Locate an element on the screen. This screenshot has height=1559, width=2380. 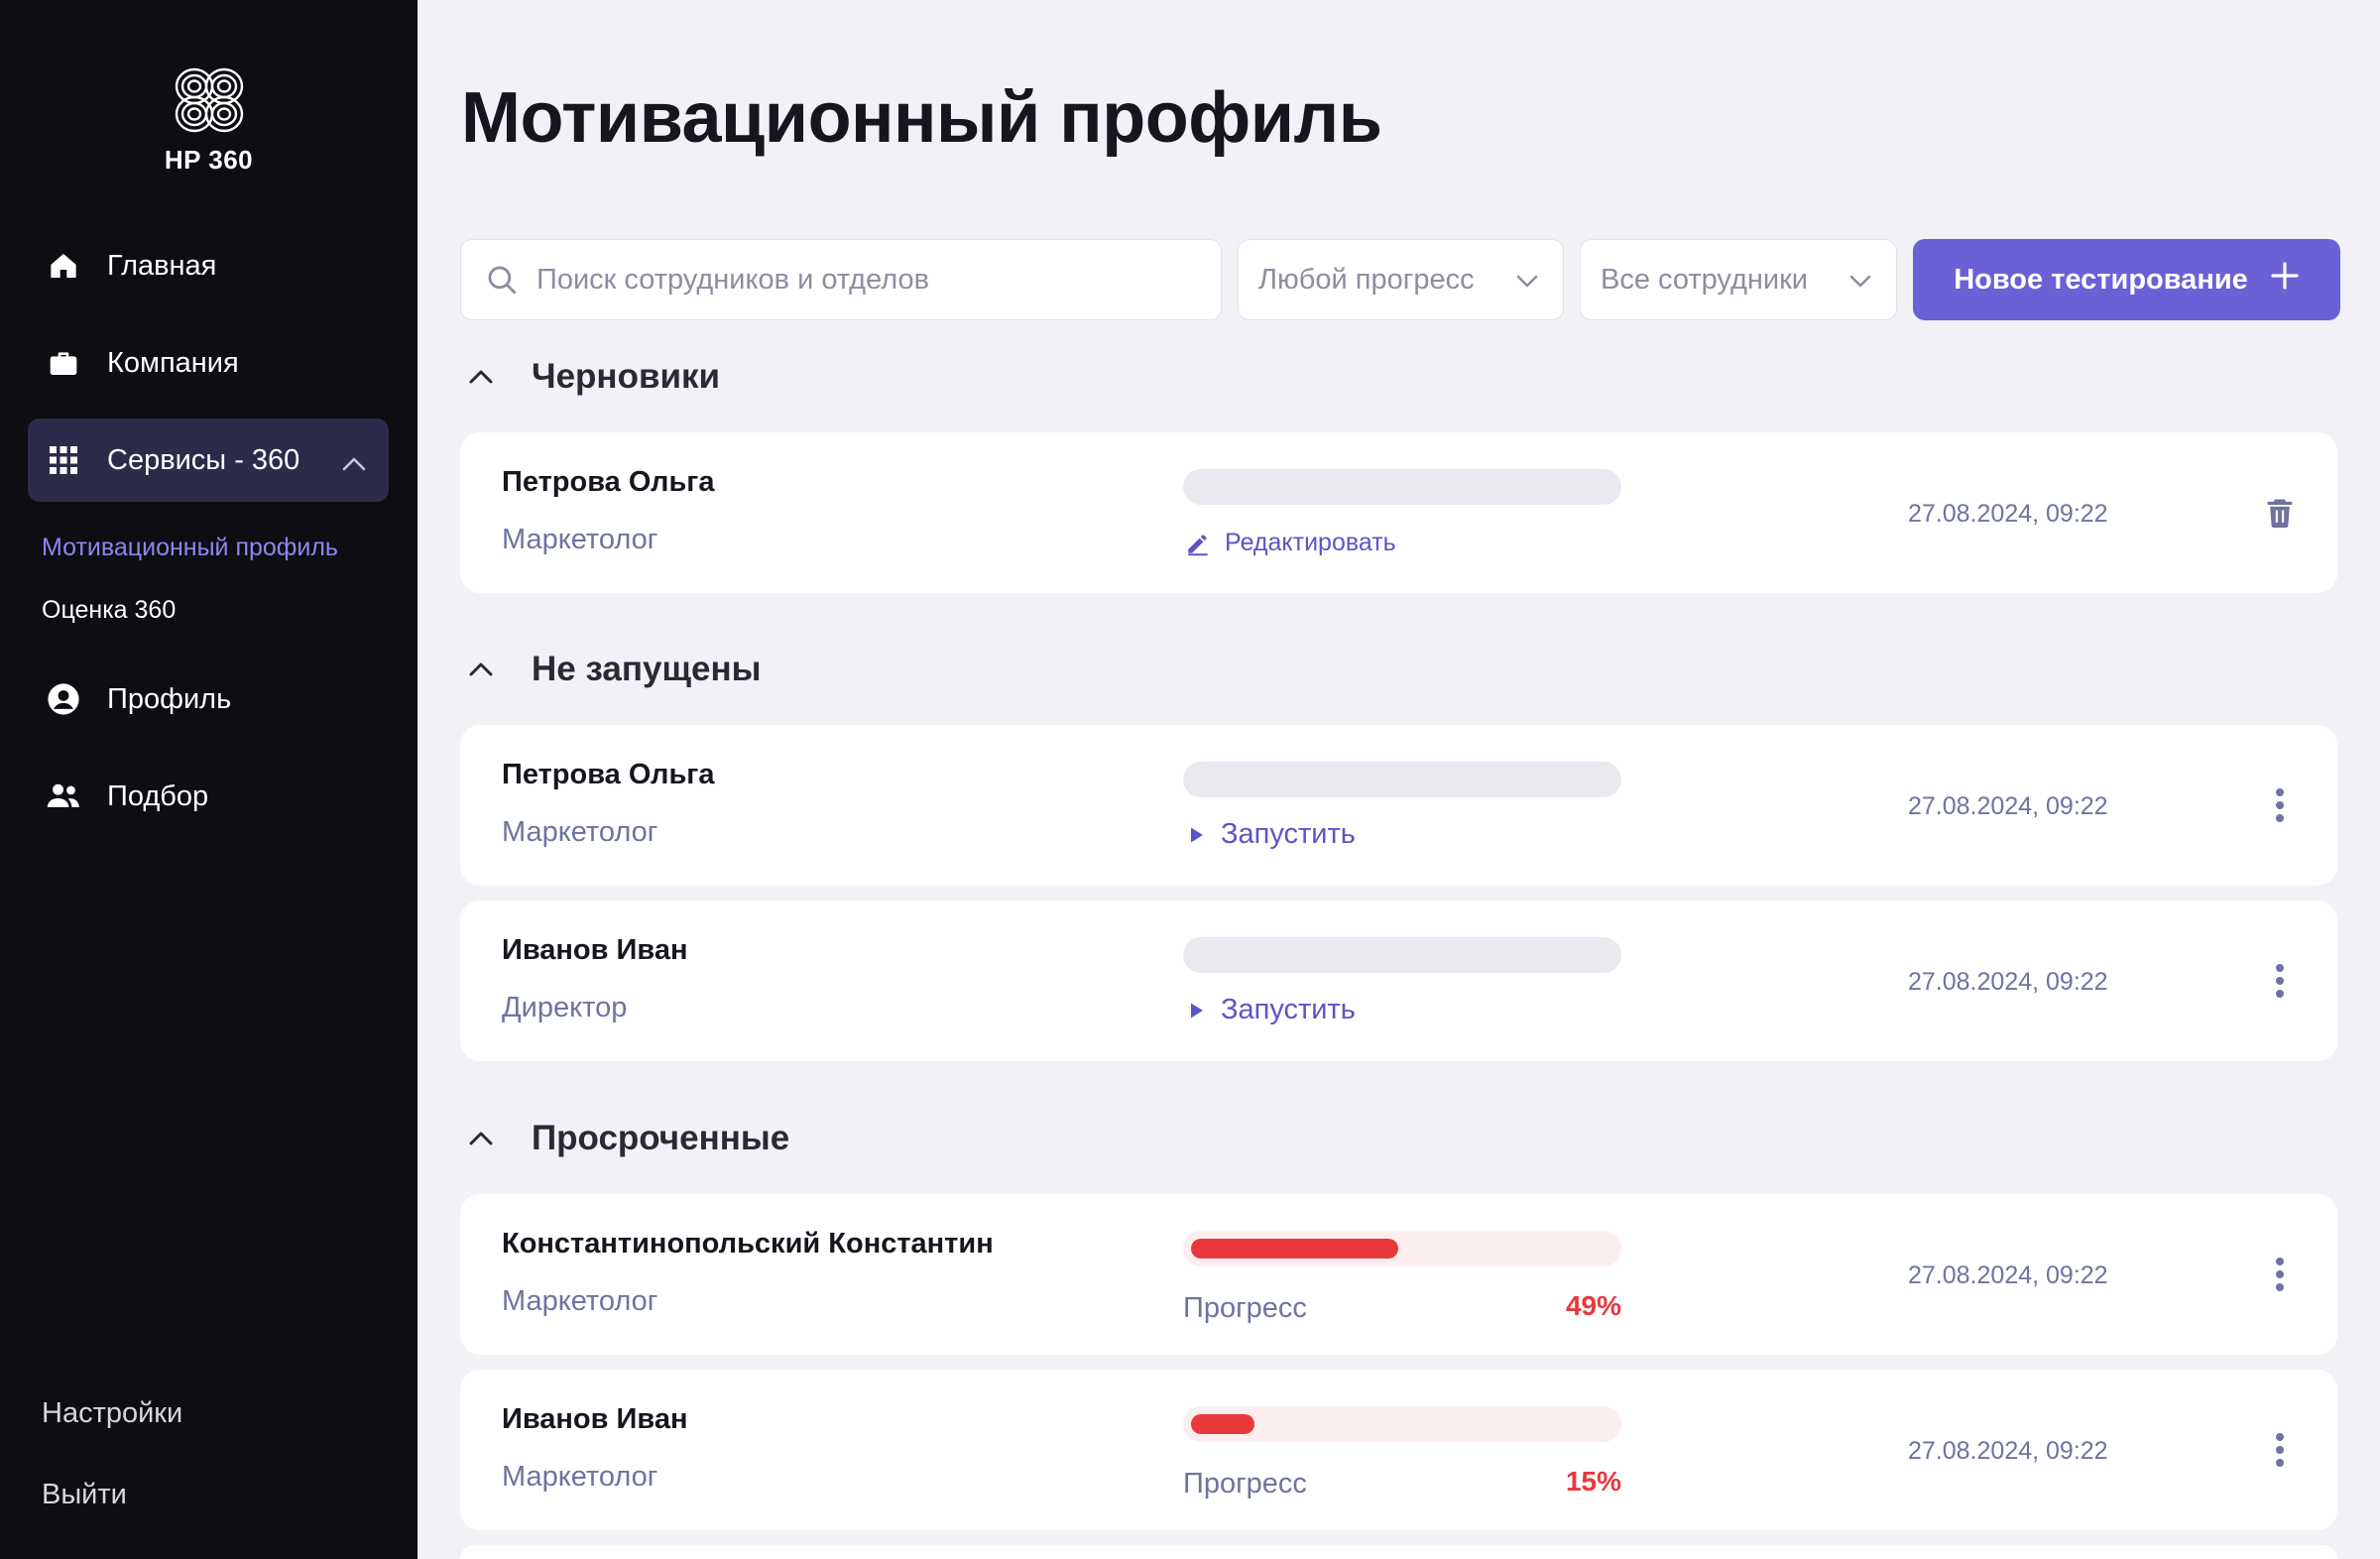
nav-item-label: Главная is located at coordinates (162, 266).